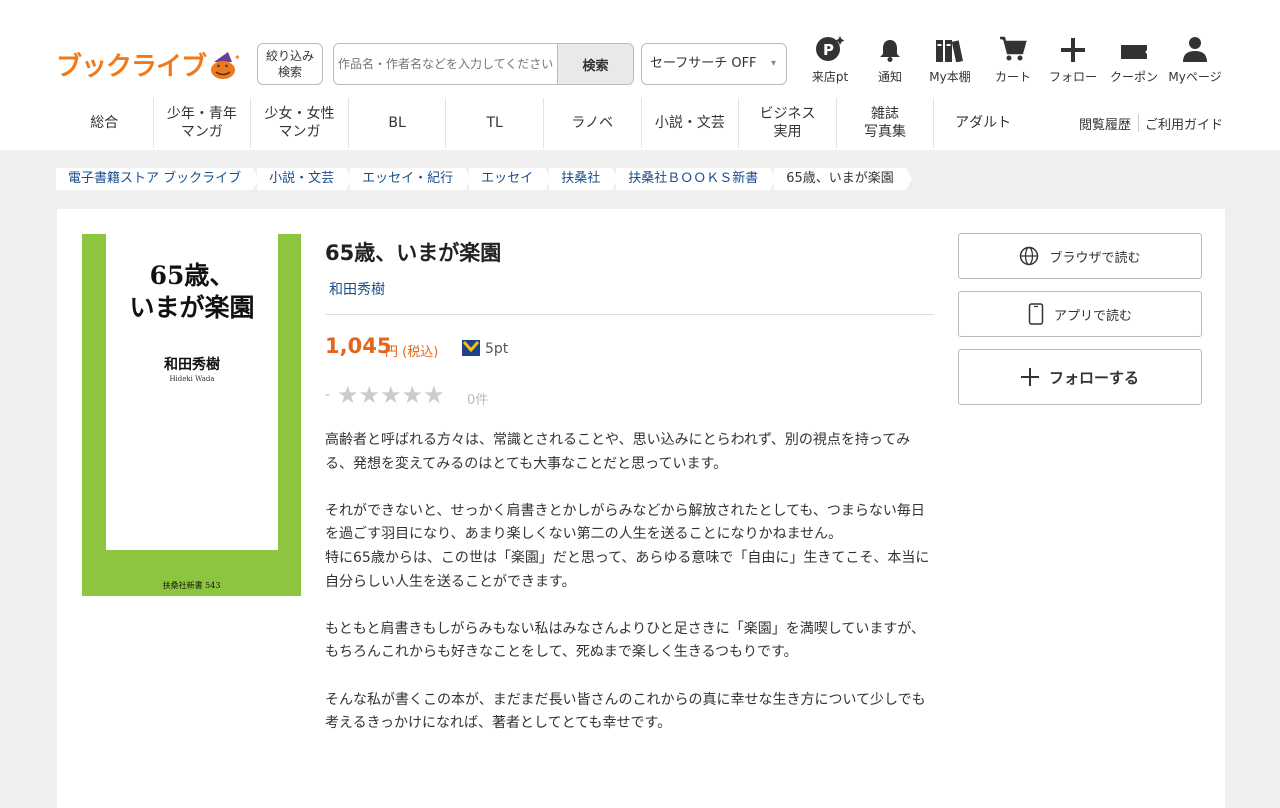  What do you see at coordinates (830, 60) in the screenshot?
I see `header-points: P 来店pt` at bounding box center [830, 60].